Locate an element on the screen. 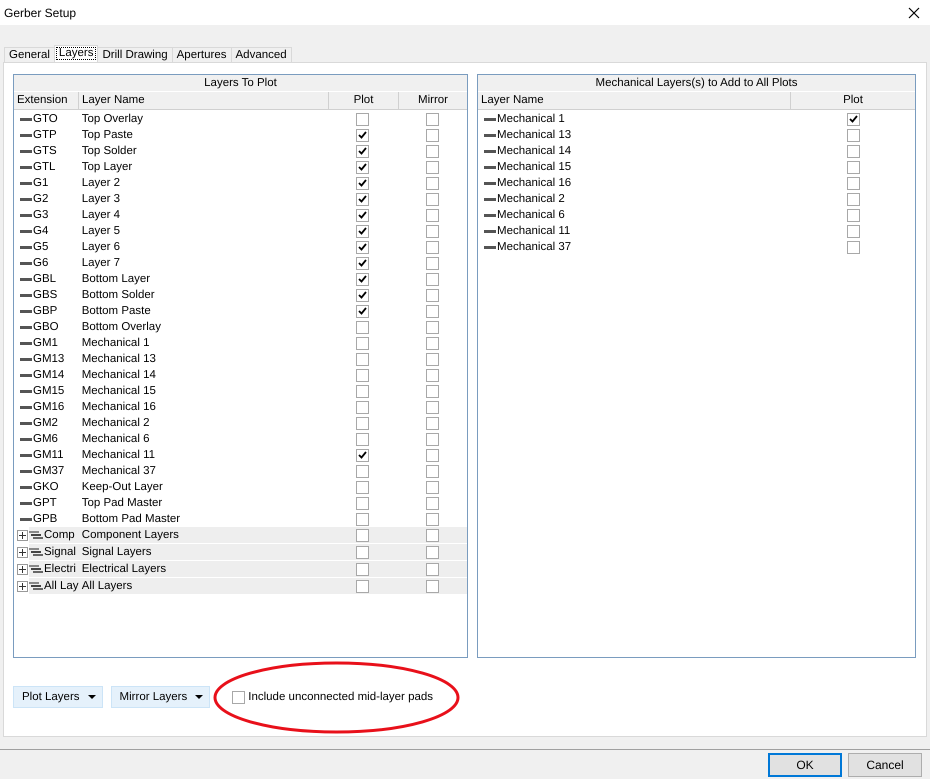  group-name: Signal Layers is located at coordinates (117, 552).